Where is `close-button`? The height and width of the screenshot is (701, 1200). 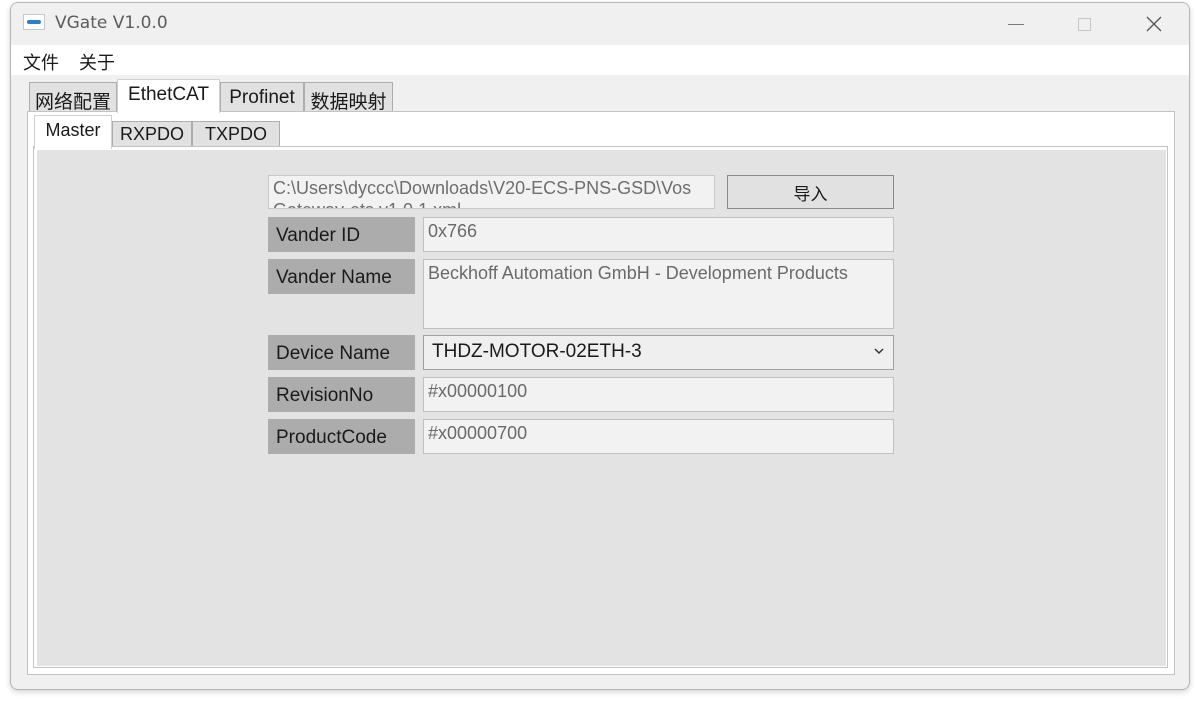 close-button is located at coordinates (1154, 24).